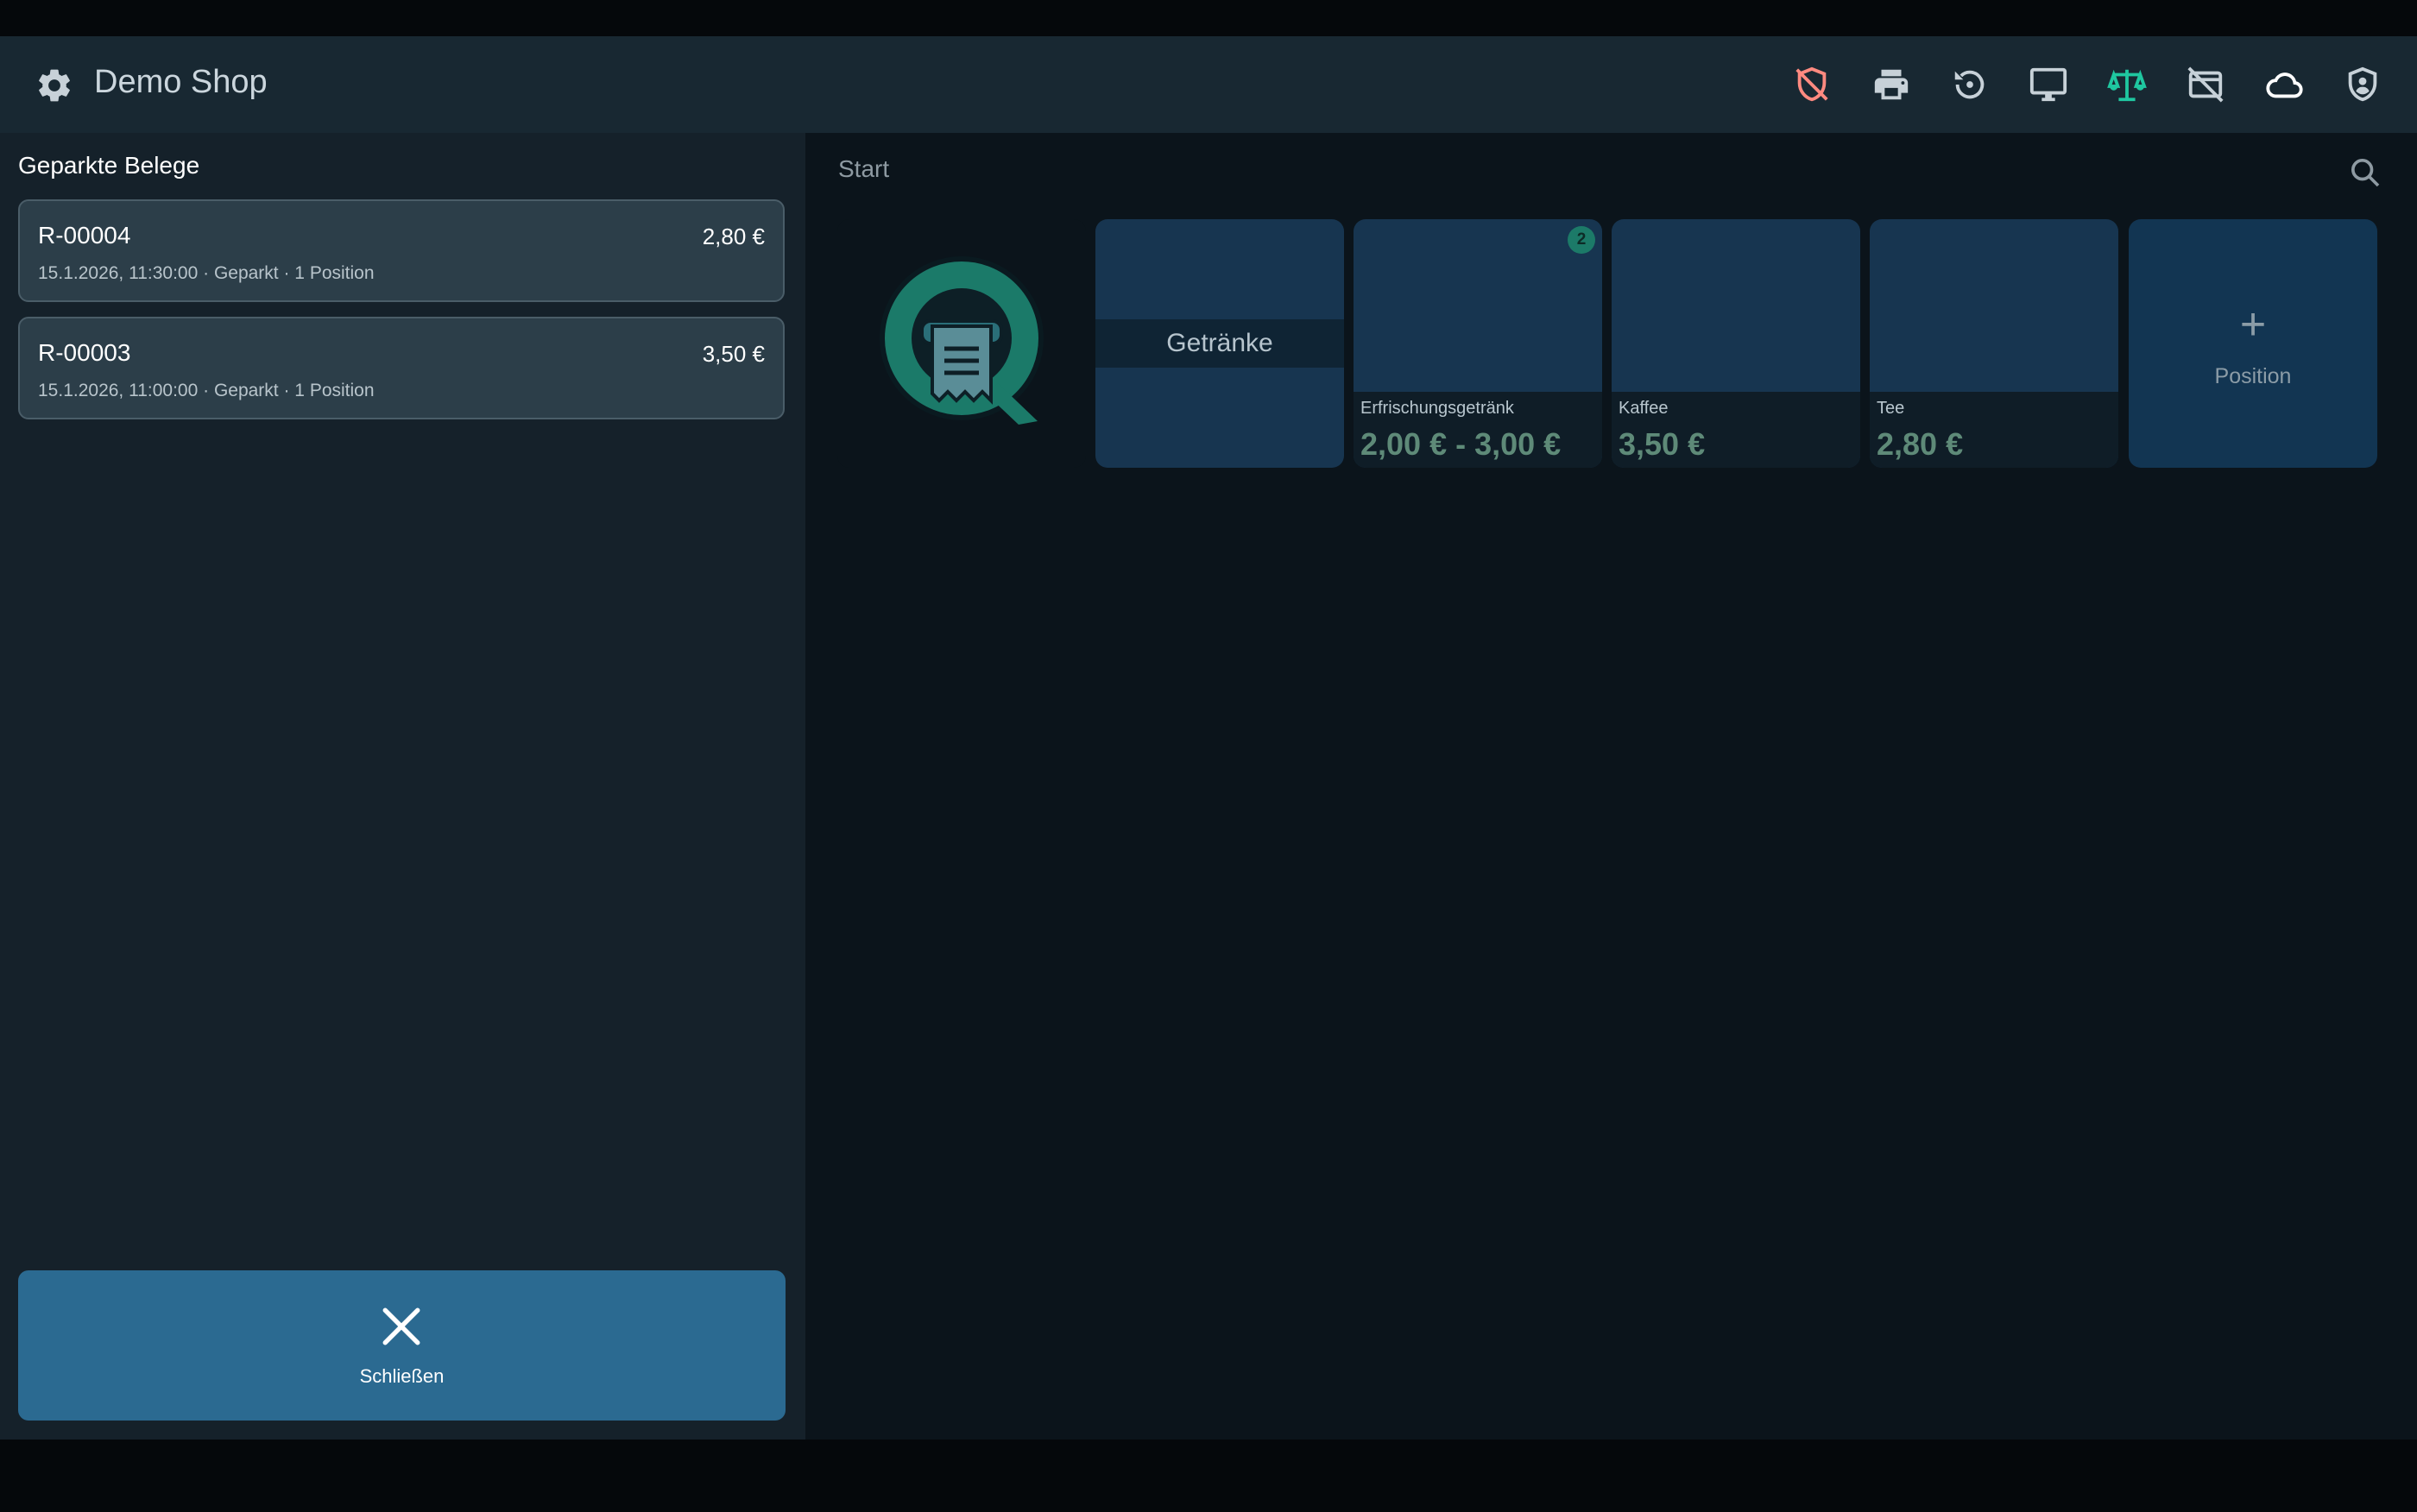 The width and height of the screenshot is (2417, 1512). Describe the element at coordinates (863, 169) in the screenshot. I see `breadcrumb: Start` at that location.